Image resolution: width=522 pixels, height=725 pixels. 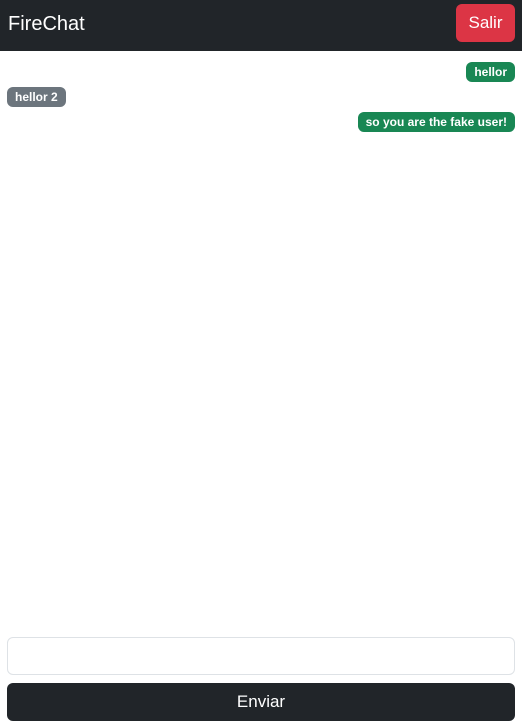 What do you see at coordinates (46, 24) in the screenshot?
I see `brand-title: FireChat` at bounding box center [46, 24].